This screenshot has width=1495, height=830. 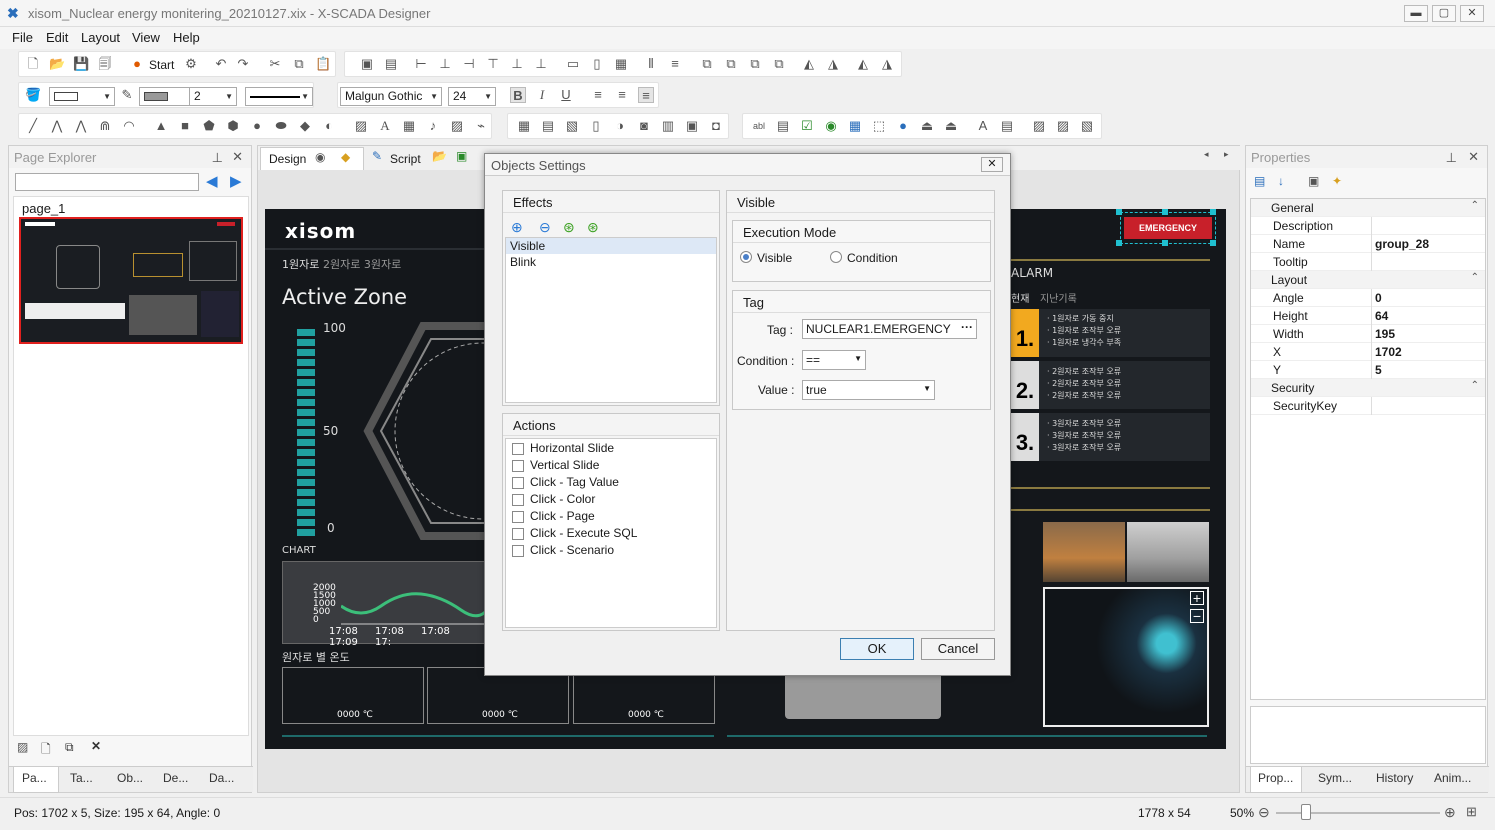 What do you see at coordinates (1368, 406) in the screenshot?
I see `property-row: SecurityKey` at bounding box center [1368, 406].